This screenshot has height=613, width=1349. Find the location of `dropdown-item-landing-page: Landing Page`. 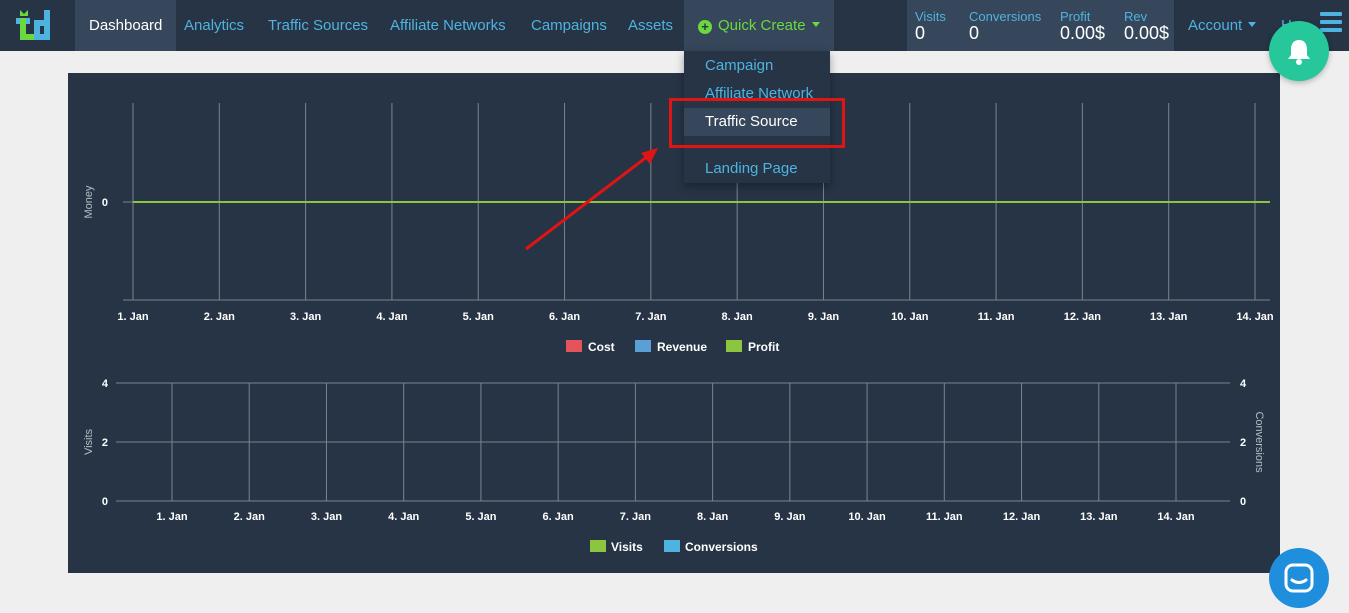

dropdown-item-landing-page: Landing Page is located at coordinates (757, 169).